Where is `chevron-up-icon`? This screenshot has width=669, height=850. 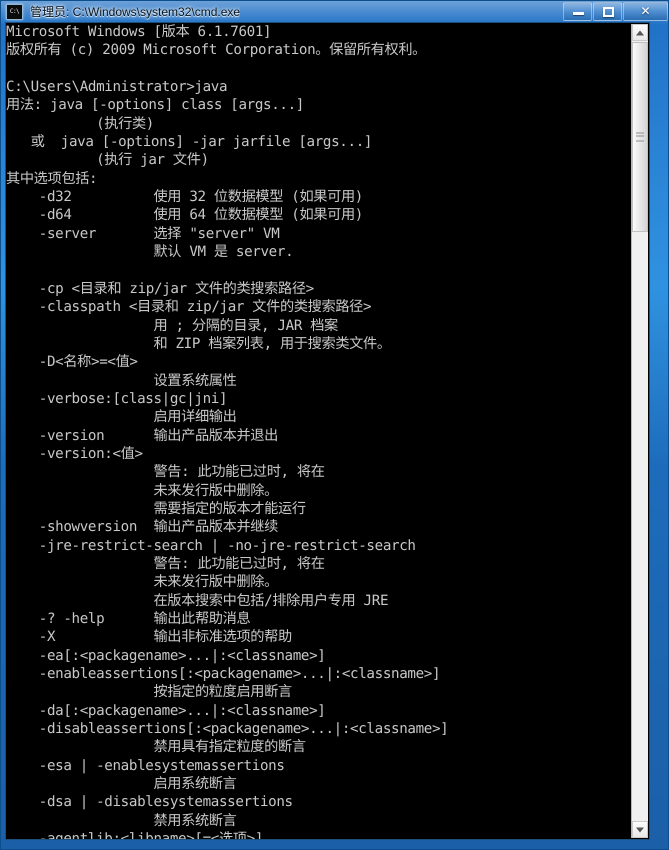
chevron-up-icon is located at coordinates (640, 32).